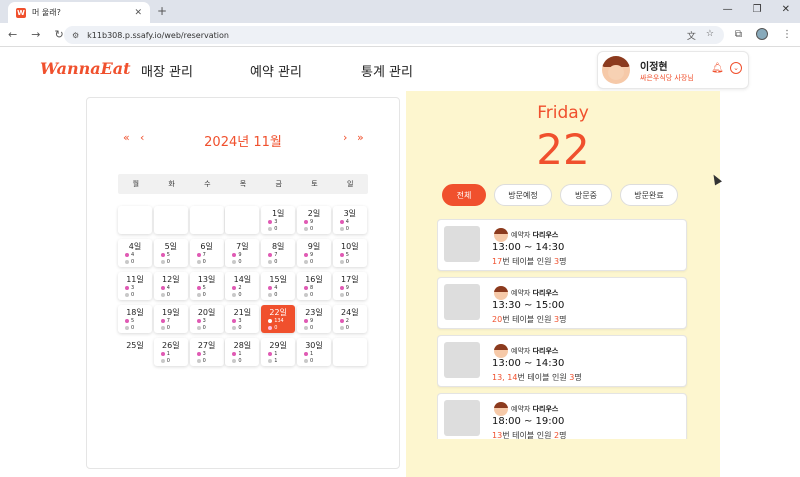 This screenshot has width=800, height=477. I want to click on reservation-count: 3, so click(201, 354).